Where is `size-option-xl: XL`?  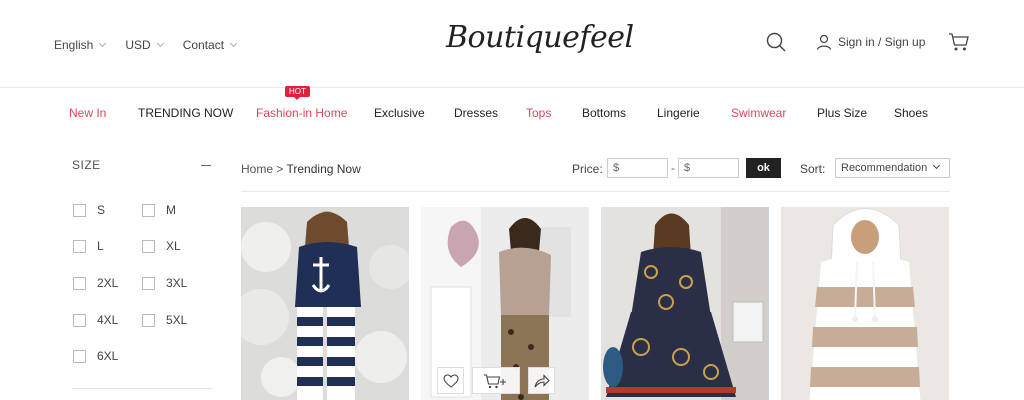
size-option-xl: XL is located at coordinates (161, 246).